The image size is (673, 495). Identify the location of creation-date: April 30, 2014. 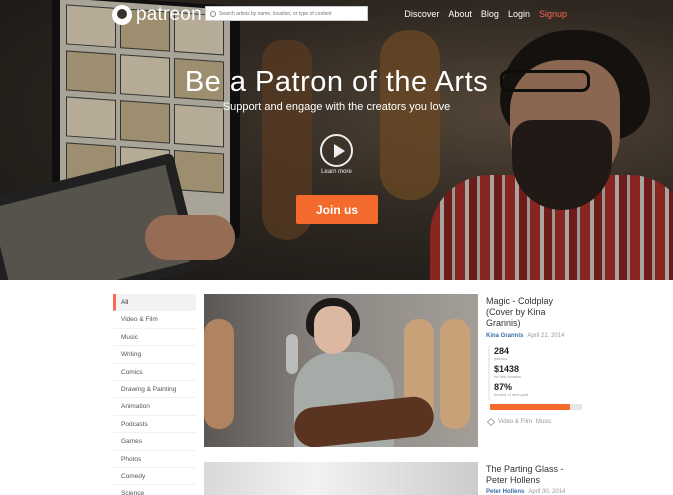
(547, 492).